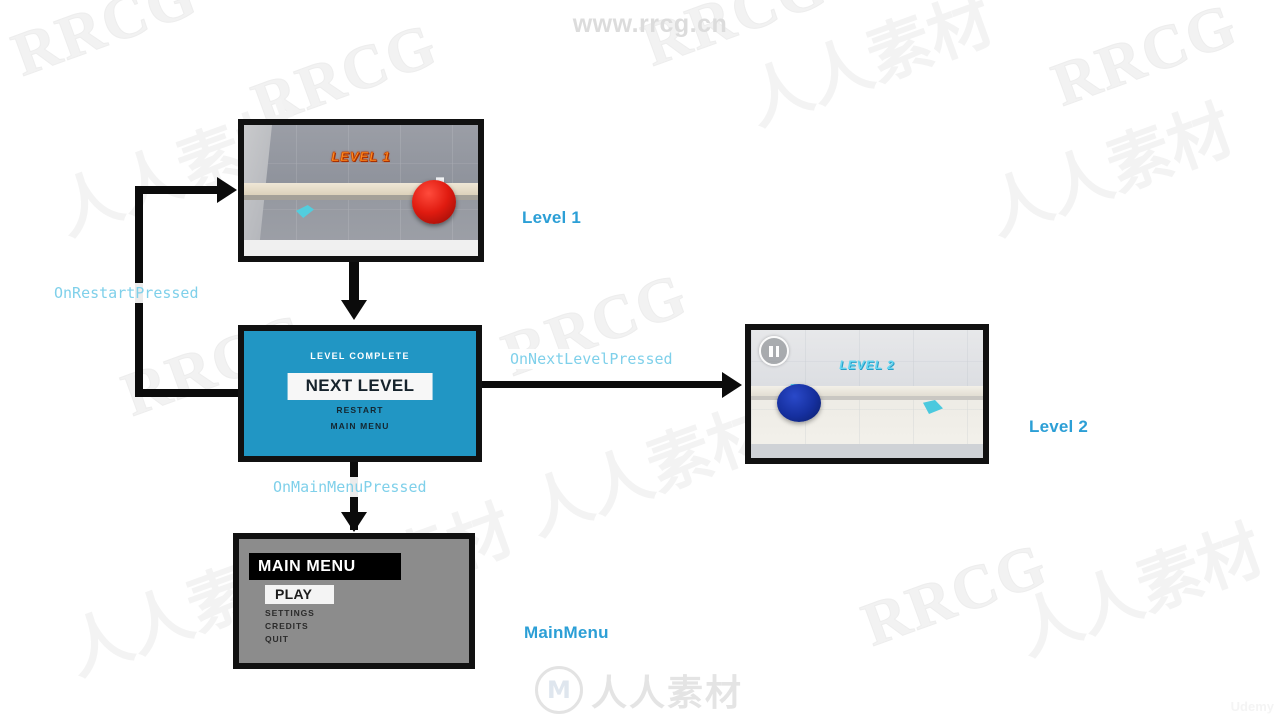  Describe the element at coordinates (360, 410) in the screenshot. I see `restart-button: RESTART` at that location.